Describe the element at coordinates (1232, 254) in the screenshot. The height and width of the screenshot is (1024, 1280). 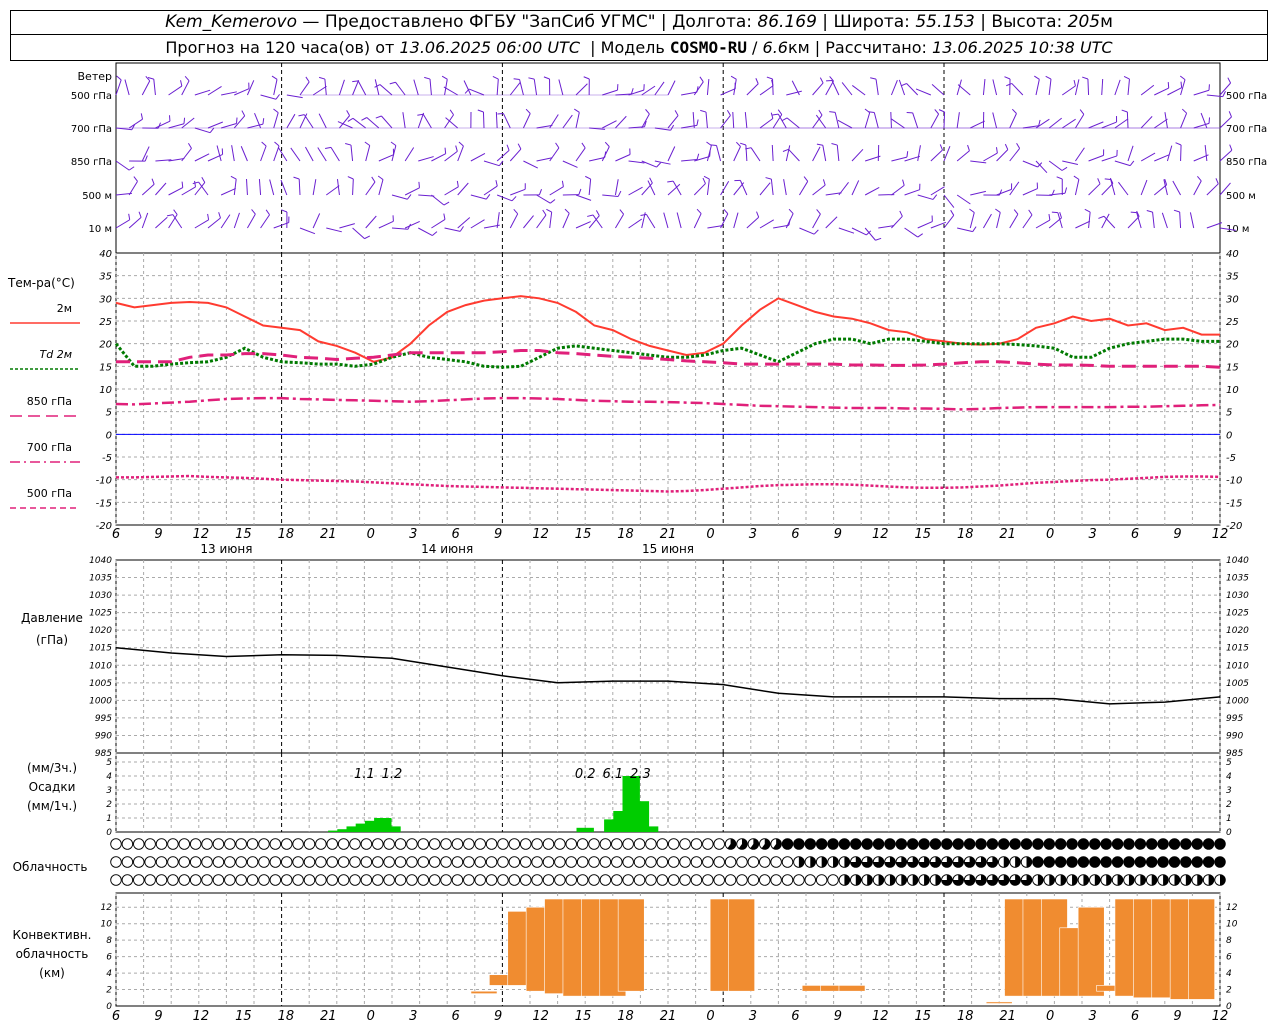
I see `temp-tick-right: 40` at that location.